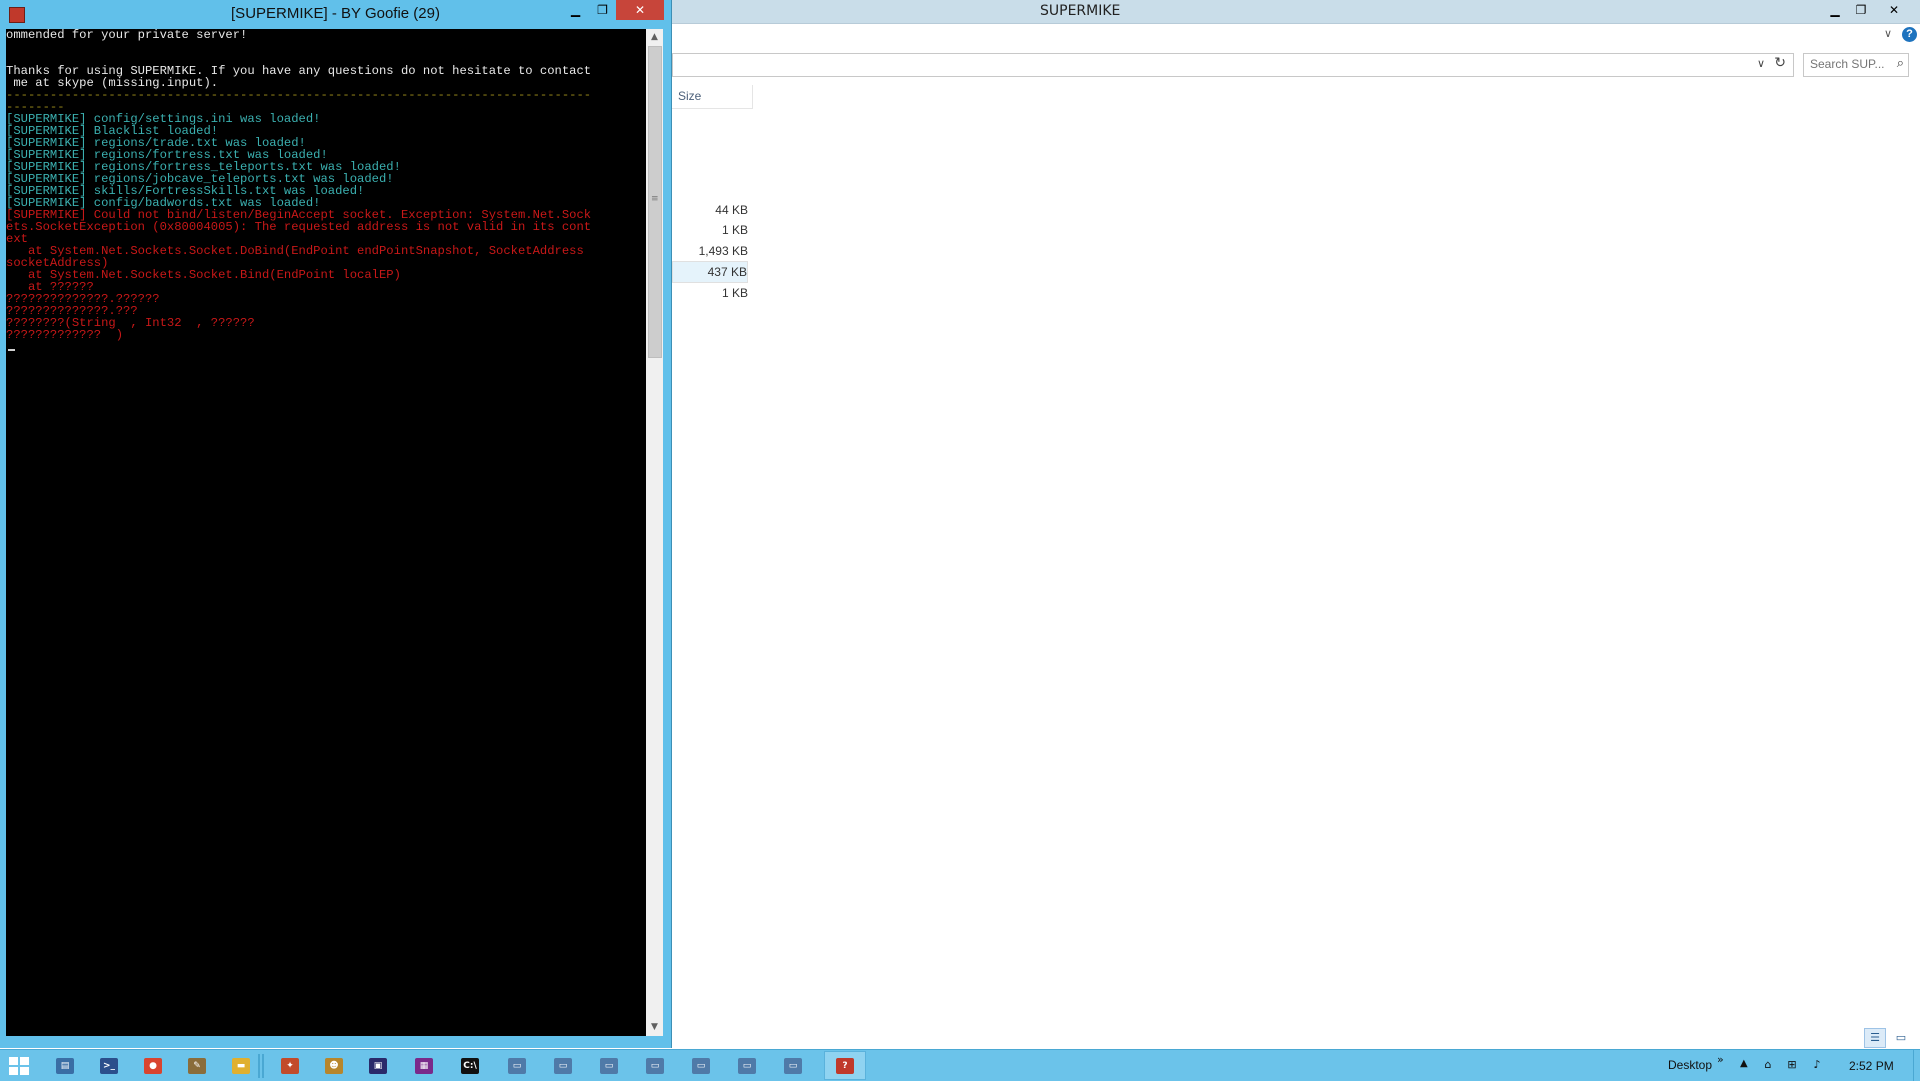 Image resolution: width=1920 pixels, height=1081 pixels. Describe the element at coordinates (655, 199) in the screenshot. I see `grip-icon: ≡` at that location.